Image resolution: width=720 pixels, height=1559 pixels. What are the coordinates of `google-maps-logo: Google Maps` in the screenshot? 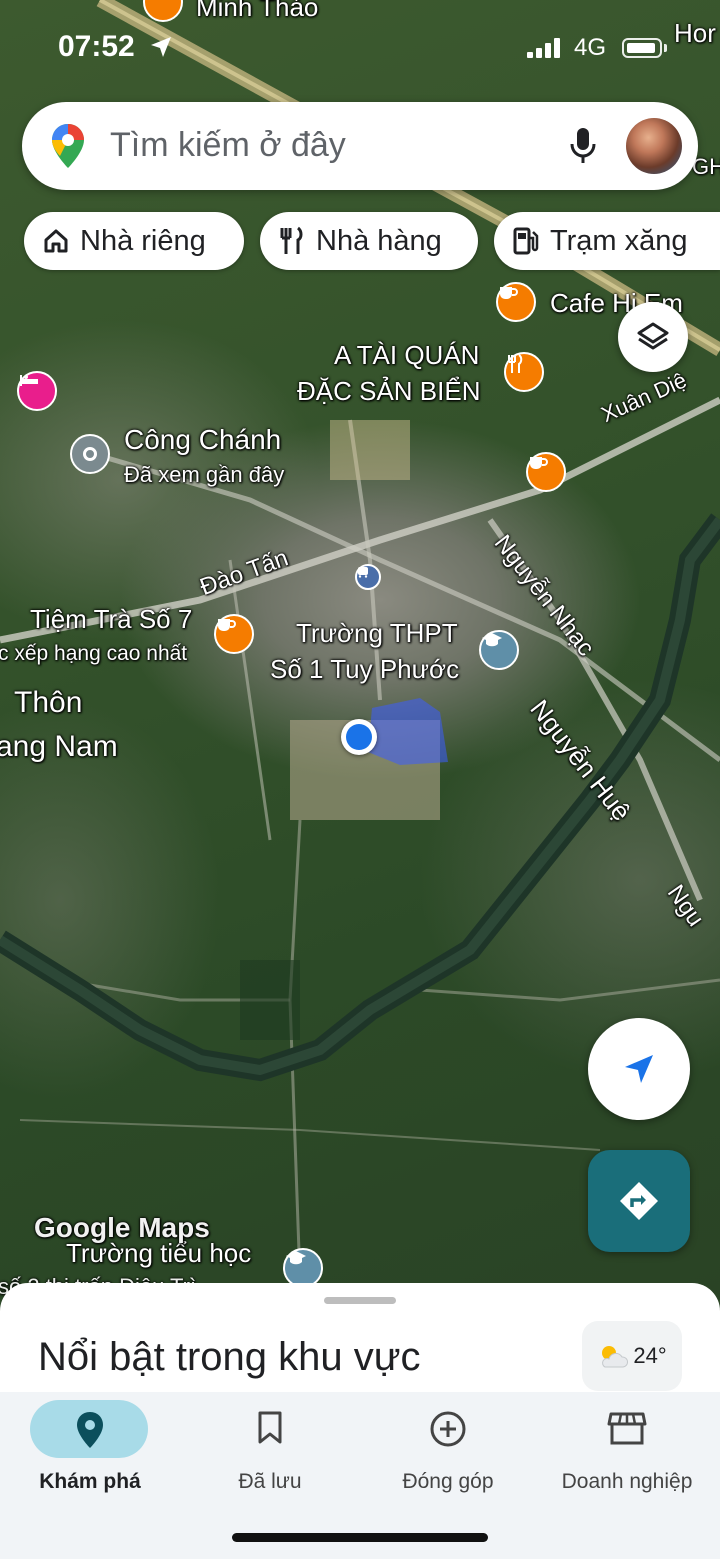 It's located at (122, 1227).